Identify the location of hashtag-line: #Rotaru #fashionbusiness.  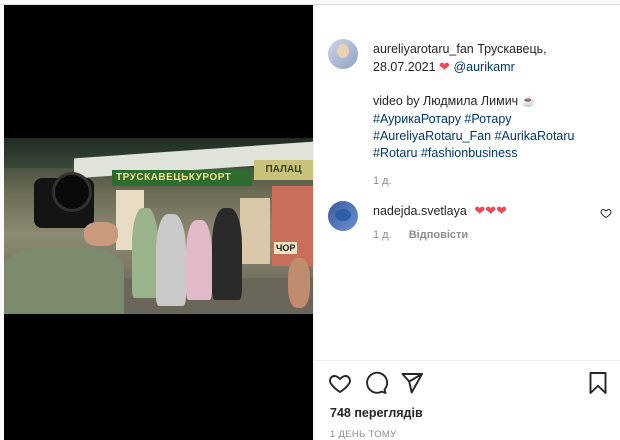
(445, 153).